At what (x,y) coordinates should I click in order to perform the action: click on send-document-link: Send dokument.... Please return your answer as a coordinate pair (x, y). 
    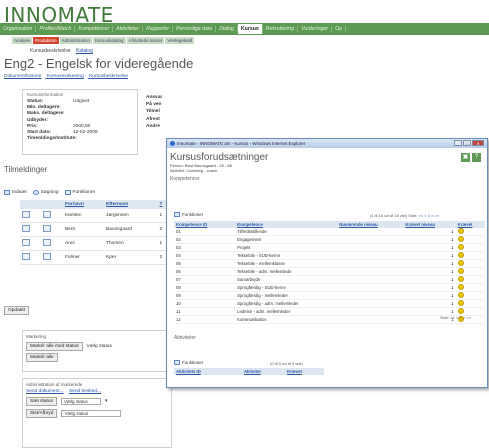
    Looking at the image, I should click on (45, 391).